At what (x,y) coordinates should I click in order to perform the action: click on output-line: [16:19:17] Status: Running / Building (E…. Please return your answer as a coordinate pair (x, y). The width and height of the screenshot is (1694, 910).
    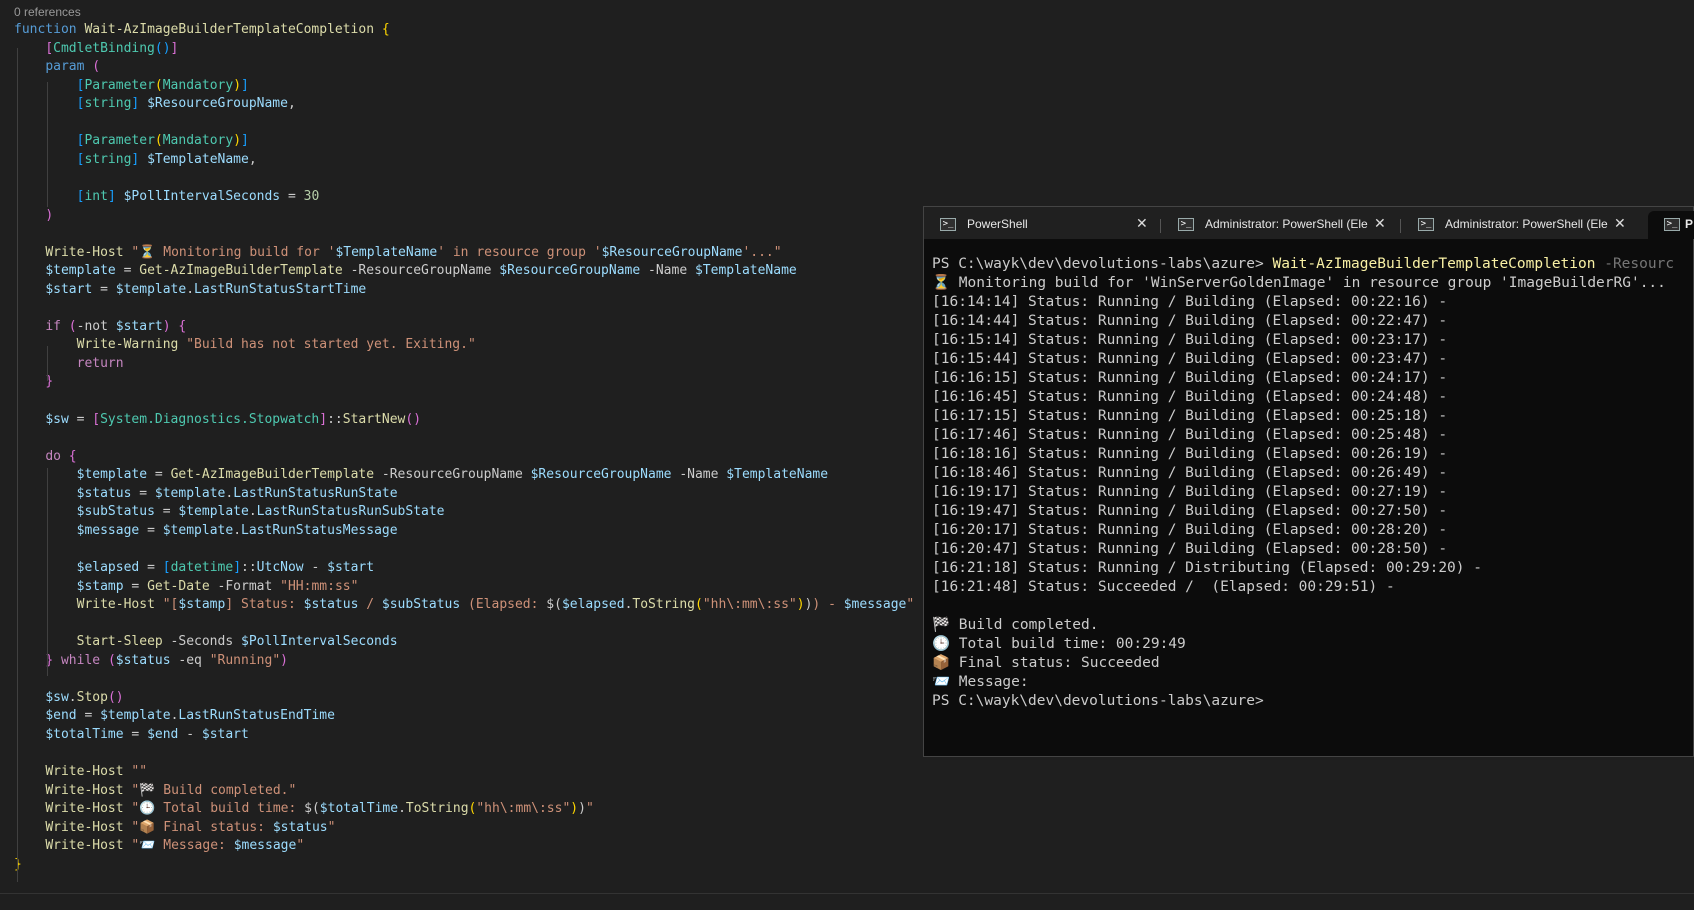
    Looking at the image, I should click on (1190, 492).